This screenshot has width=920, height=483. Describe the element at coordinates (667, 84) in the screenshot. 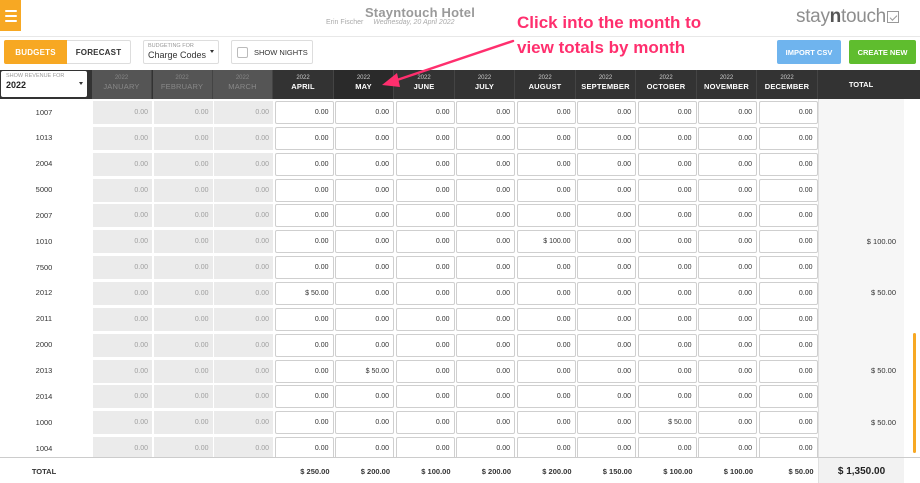

I see `month-header-october: 2022 OCTOBER` at that location.